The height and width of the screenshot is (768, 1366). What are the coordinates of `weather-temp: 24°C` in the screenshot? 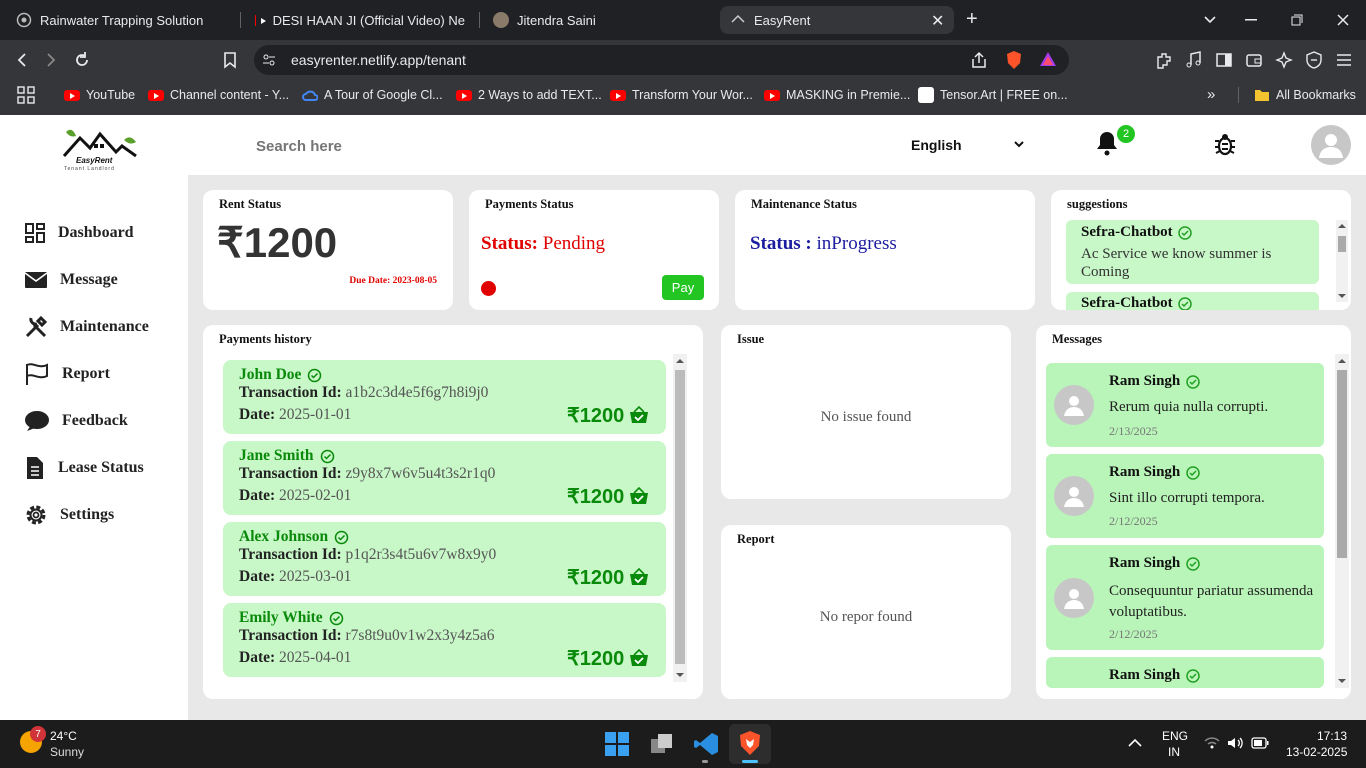 It's located at (63, 736).